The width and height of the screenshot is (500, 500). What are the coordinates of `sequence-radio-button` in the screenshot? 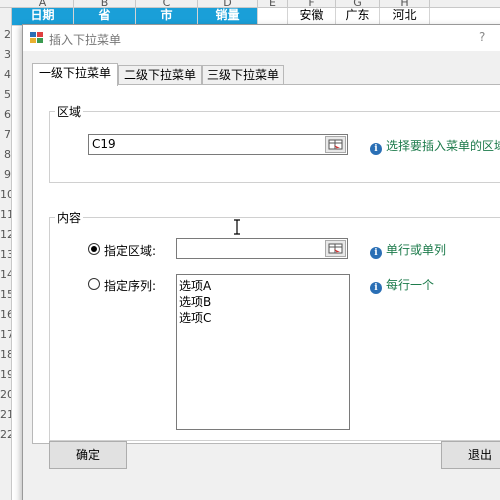 It's located at (94, 284).